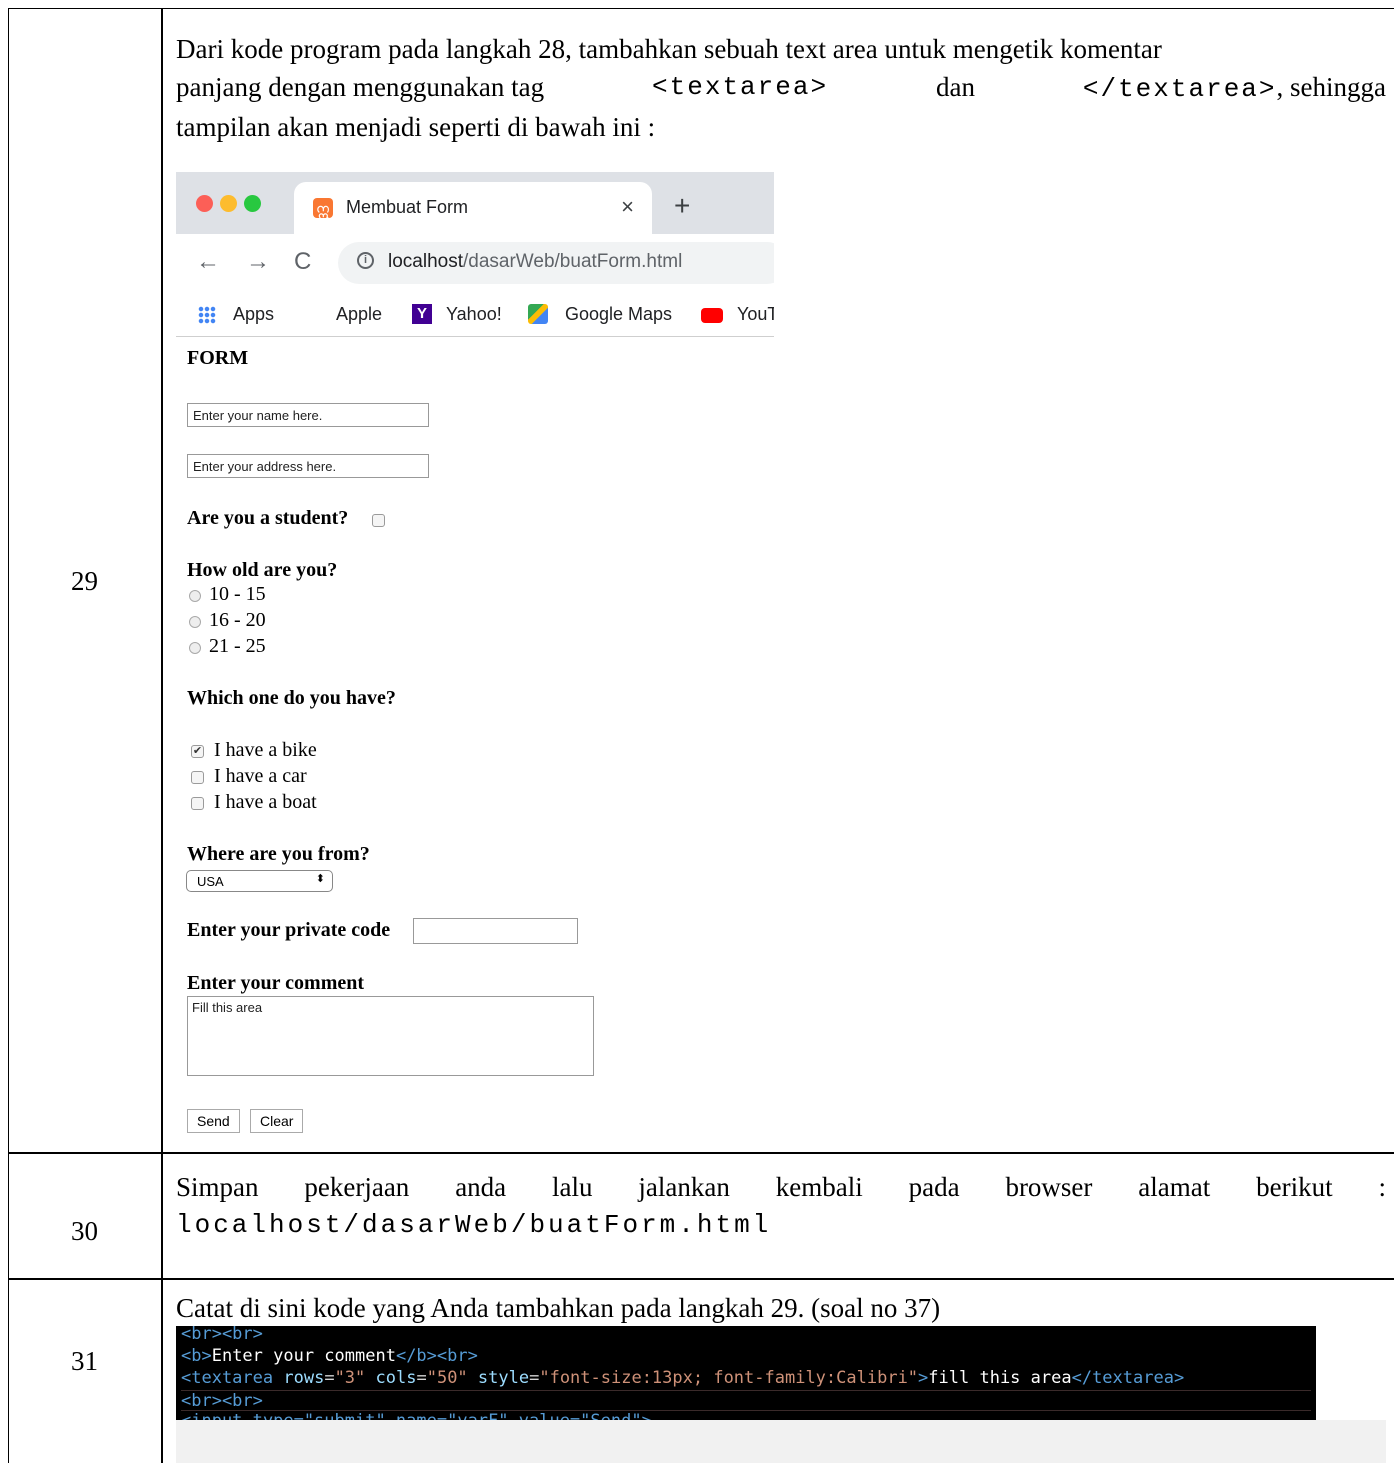 The height and width of the screenshot is (1463, 1394). I want to click on google-maps-icon, so click(538, 314).